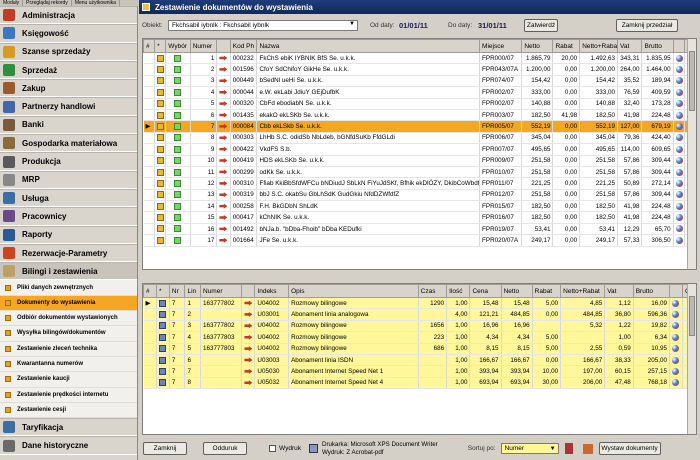 The image size is (700, 460). What do you see at coordinates (458, 291) in the screenshot?
I see `column-header: Ilość` at bounding box center [458, 291].